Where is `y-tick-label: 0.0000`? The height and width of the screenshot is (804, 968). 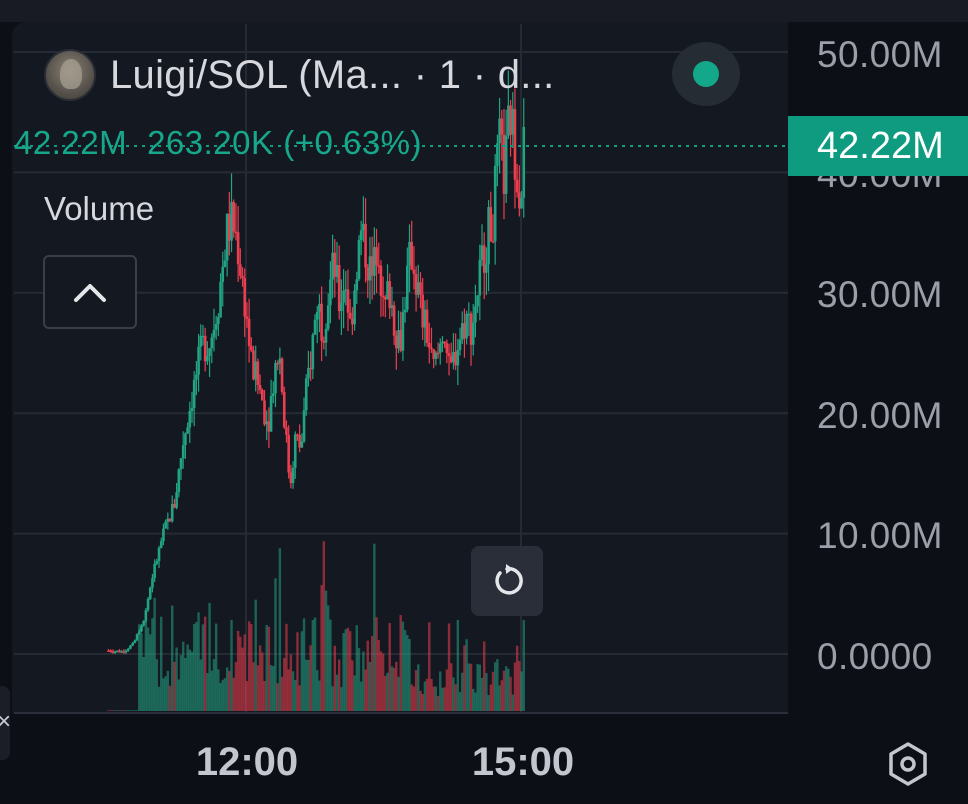 y-tick-label: 0.0000 is located at coordinates (875, 656).